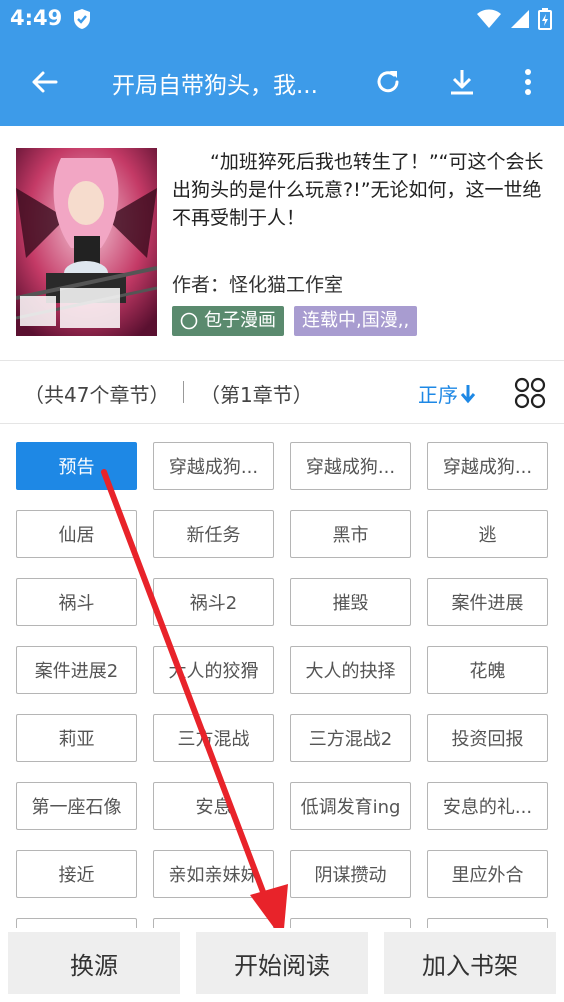  Describe the element at coordinates (487, 874) in the screenshot. I see `chapter-item: 里应外合` at that location.